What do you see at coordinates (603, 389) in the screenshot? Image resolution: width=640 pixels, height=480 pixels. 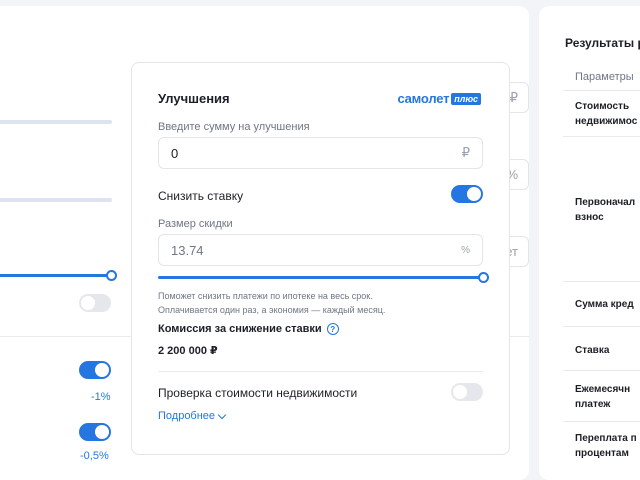 I see `row-label: Ежемесячн` at bounding box center [603, 389].